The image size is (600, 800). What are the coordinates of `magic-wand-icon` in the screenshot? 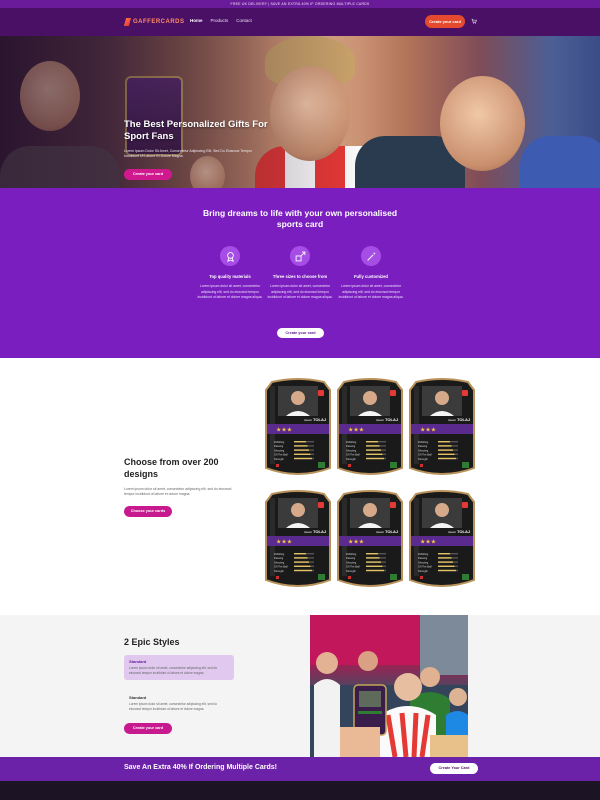 It's located at (371, 256).